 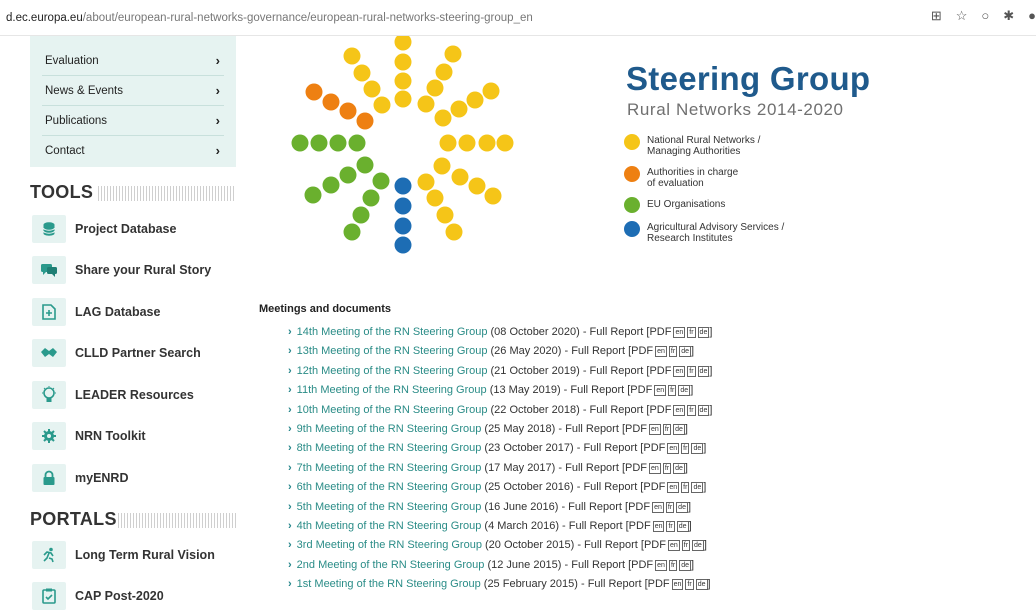 I want to click on document-icon, so click(x=49, y=312).